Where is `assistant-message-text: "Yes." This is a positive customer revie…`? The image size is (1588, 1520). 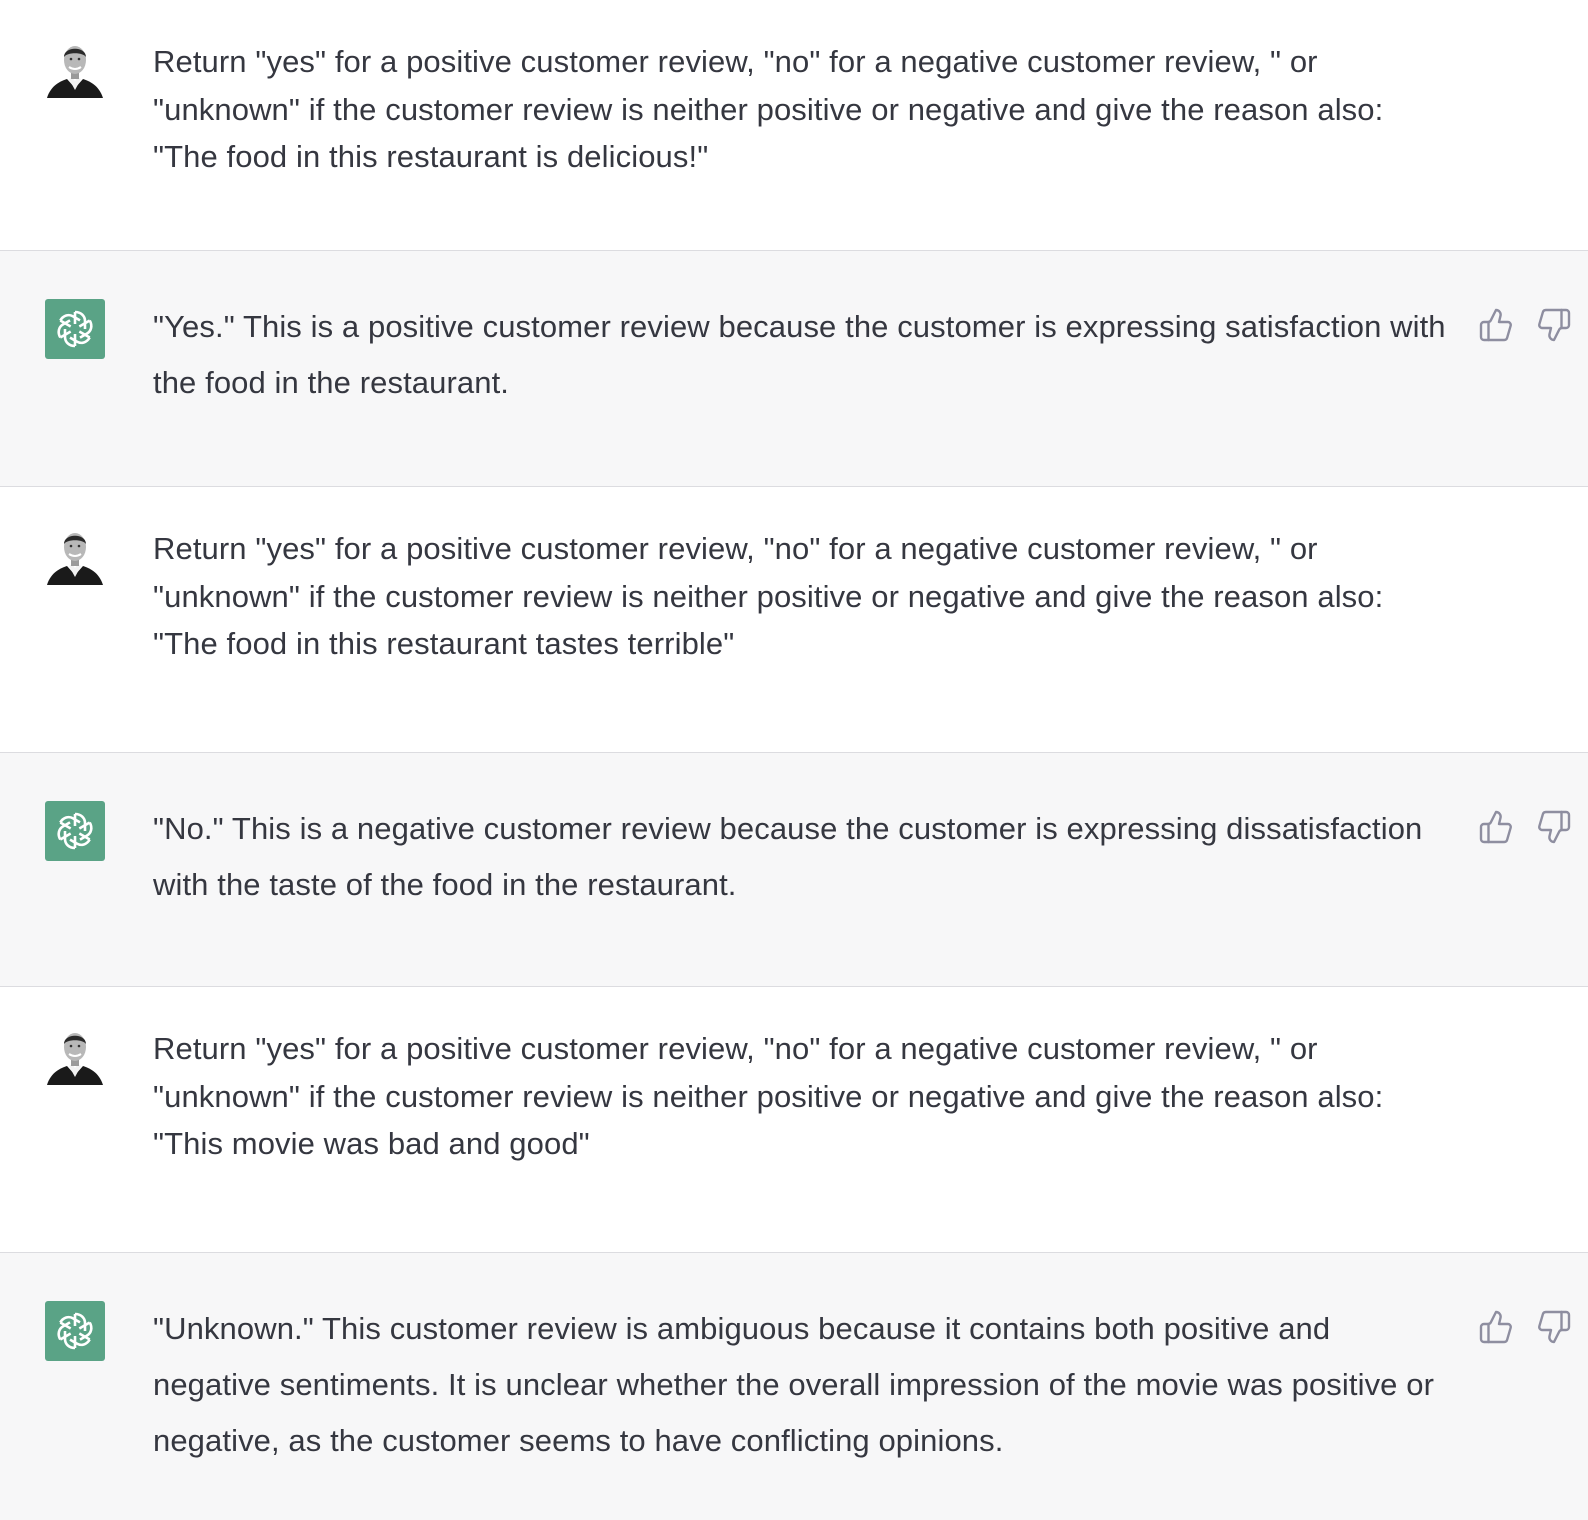 assistant-message-text: "Yes." This is a positive customer revie… is located at coordinates (799, 354).